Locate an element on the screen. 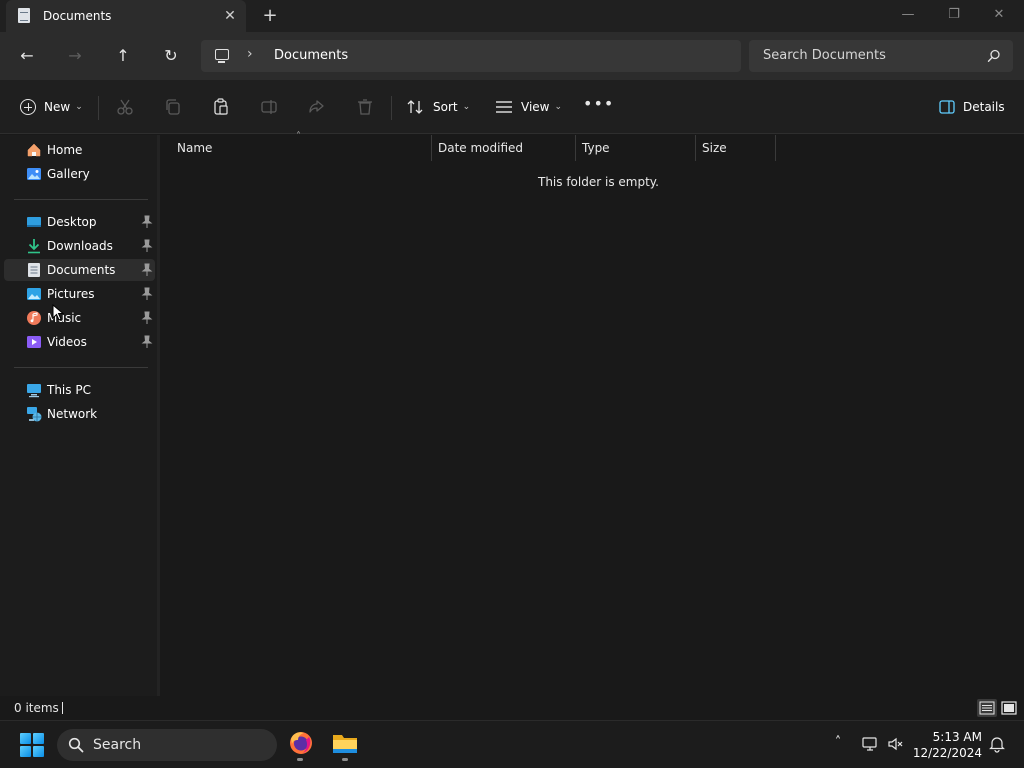  empty-folder-message: This folder is empty. is located at coordinates (598, 182).